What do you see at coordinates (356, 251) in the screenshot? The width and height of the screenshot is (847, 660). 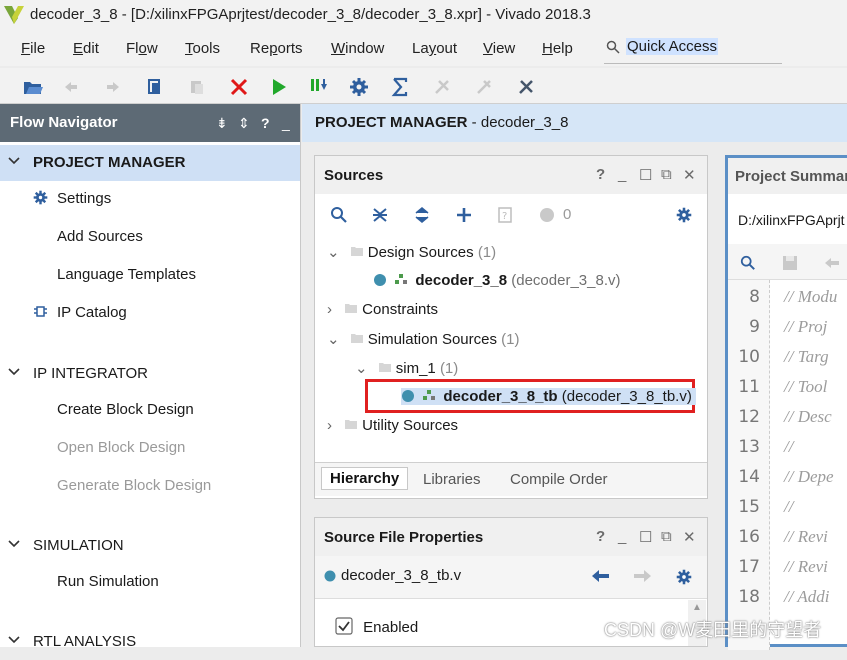 I see `folder-icon` at bounding box center [356, 251].